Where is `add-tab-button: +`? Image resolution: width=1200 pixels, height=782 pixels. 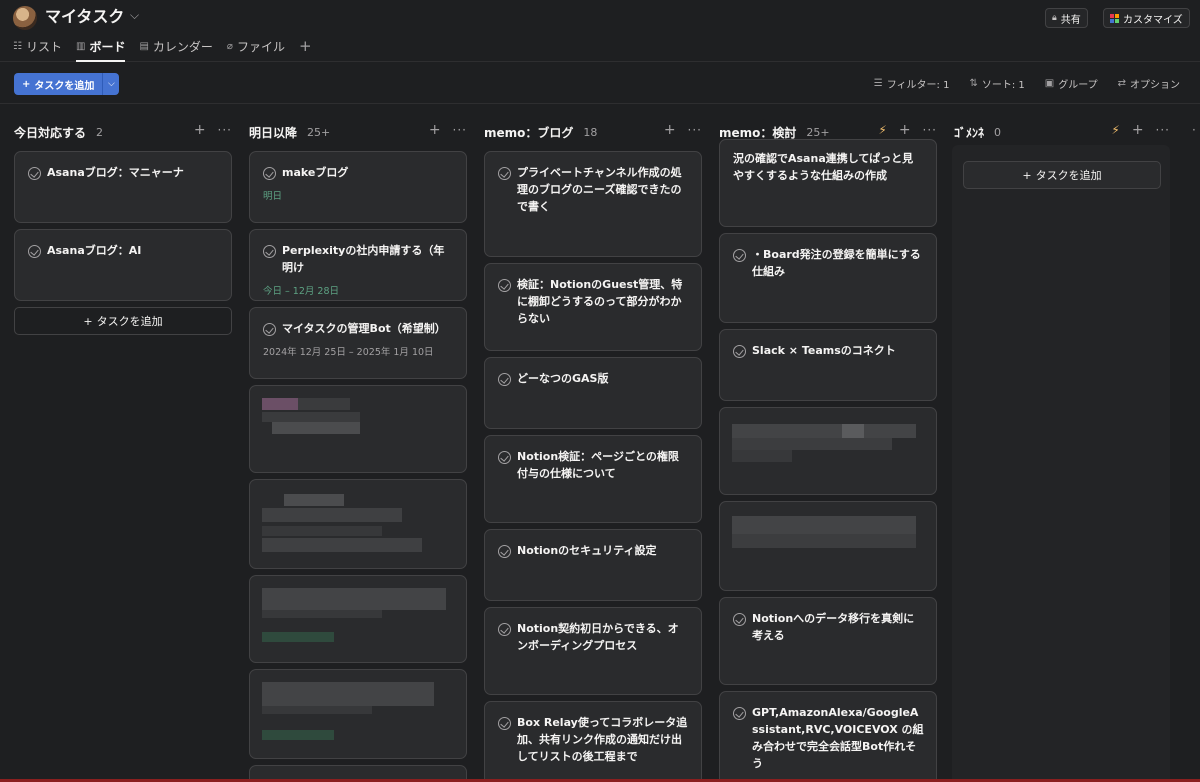 add-tab-button: + is located at coordinates (305, 46).